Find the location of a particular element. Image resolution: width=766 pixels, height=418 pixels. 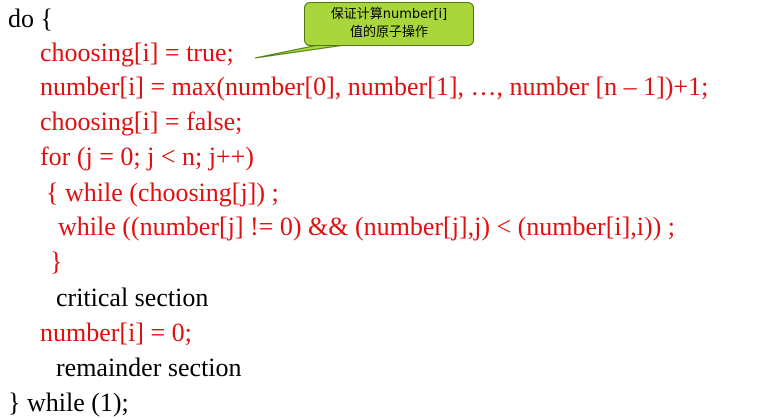

code-line-remainder-section: remainder section is located at coordinates (149, 367).